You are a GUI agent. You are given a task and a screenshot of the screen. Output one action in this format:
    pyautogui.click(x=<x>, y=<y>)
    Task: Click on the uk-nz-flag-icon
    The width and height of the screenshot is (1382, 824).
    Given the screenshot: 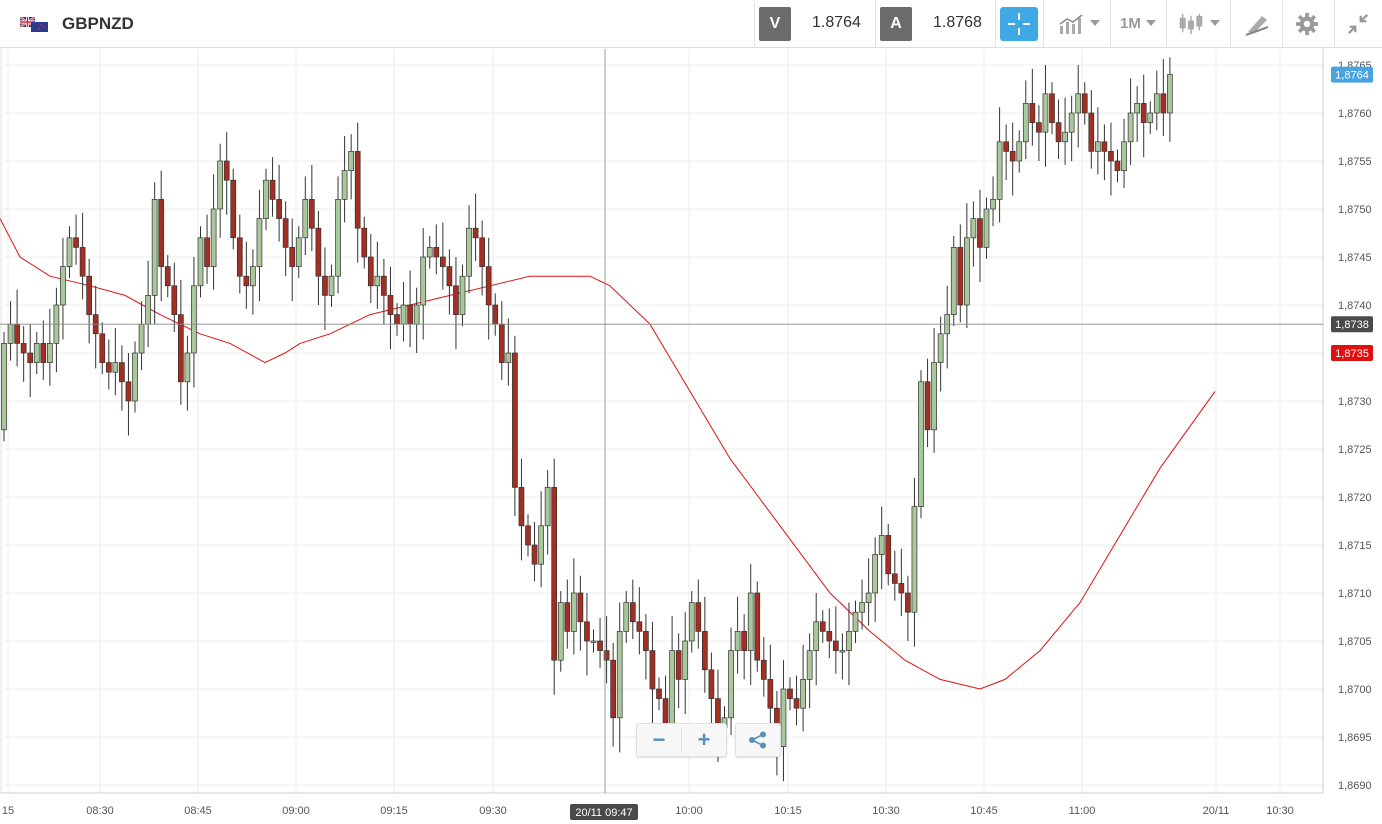 What is the action you would take?
    pyautogui.click(x=34, y=24)
    